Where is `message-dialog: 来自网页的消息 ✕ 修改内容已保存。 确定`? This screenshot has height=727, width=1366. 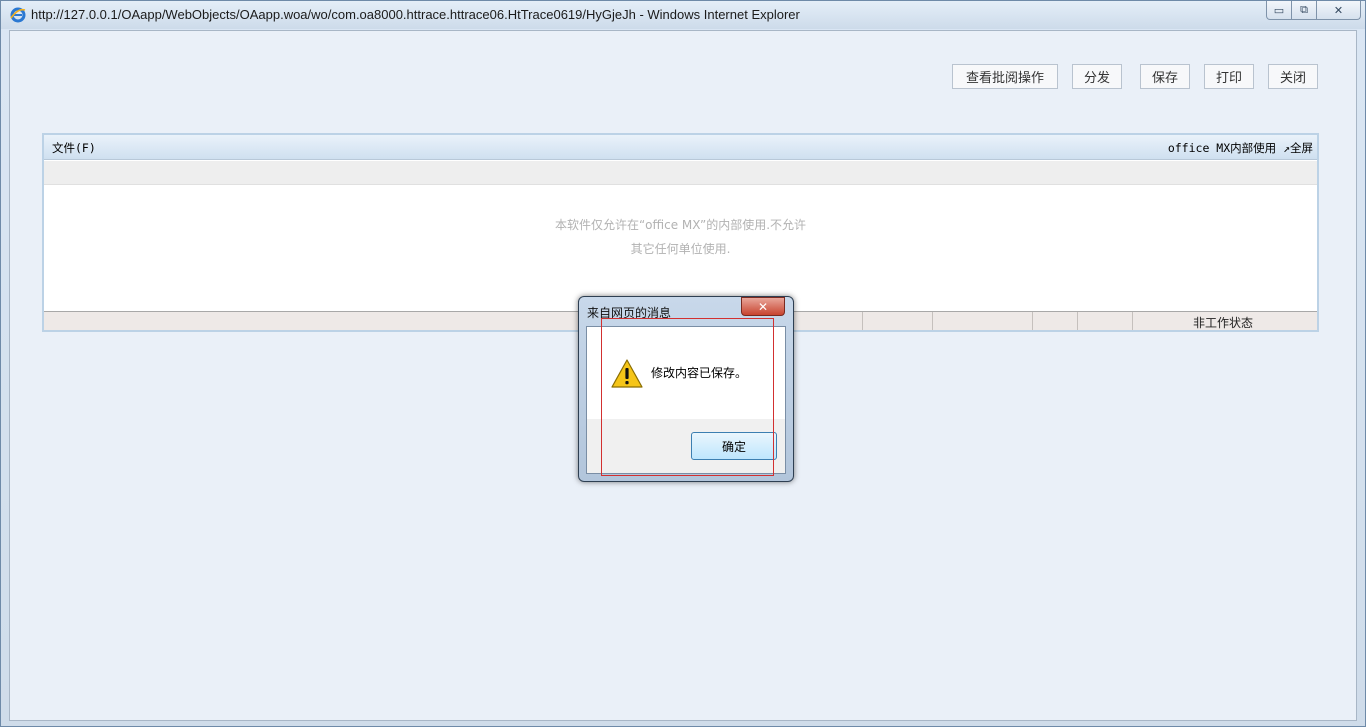 message-dialog: 来自网页的消息 ✕ 修改内容已保存。 确定 is located at coordinates (686, 389).